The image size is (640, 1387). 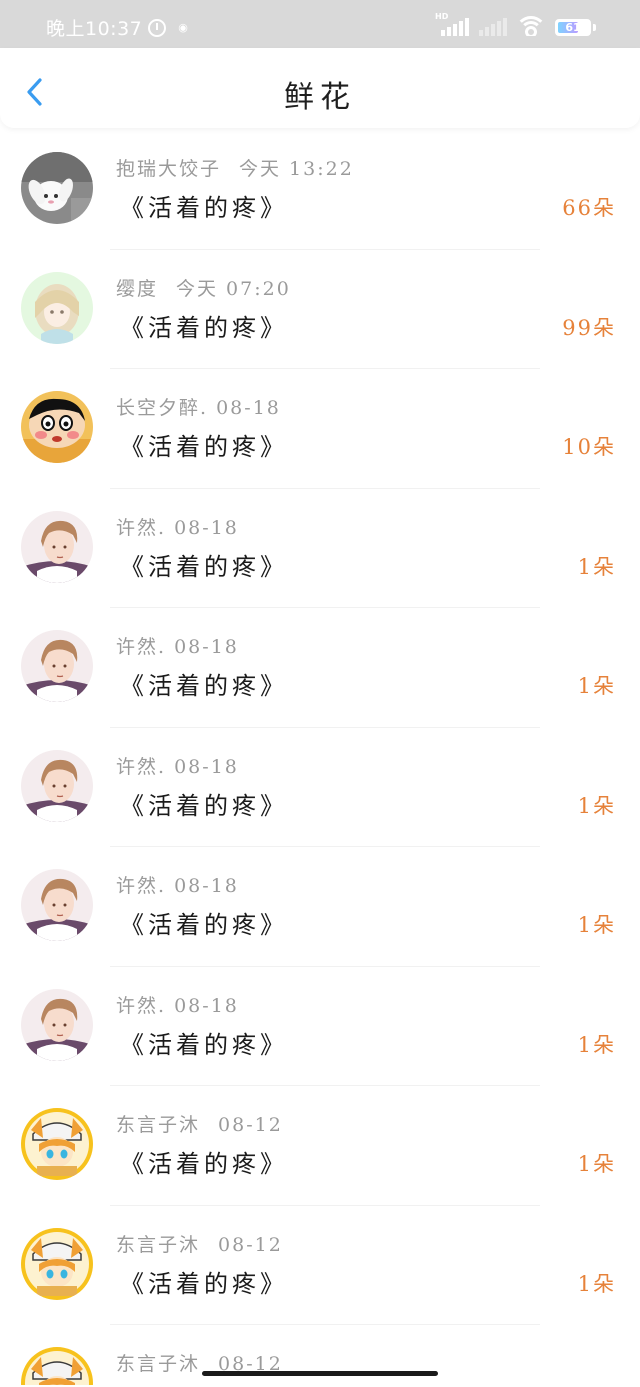 I want to click on nav-header: 鲜花, so click(x=320, y=88).